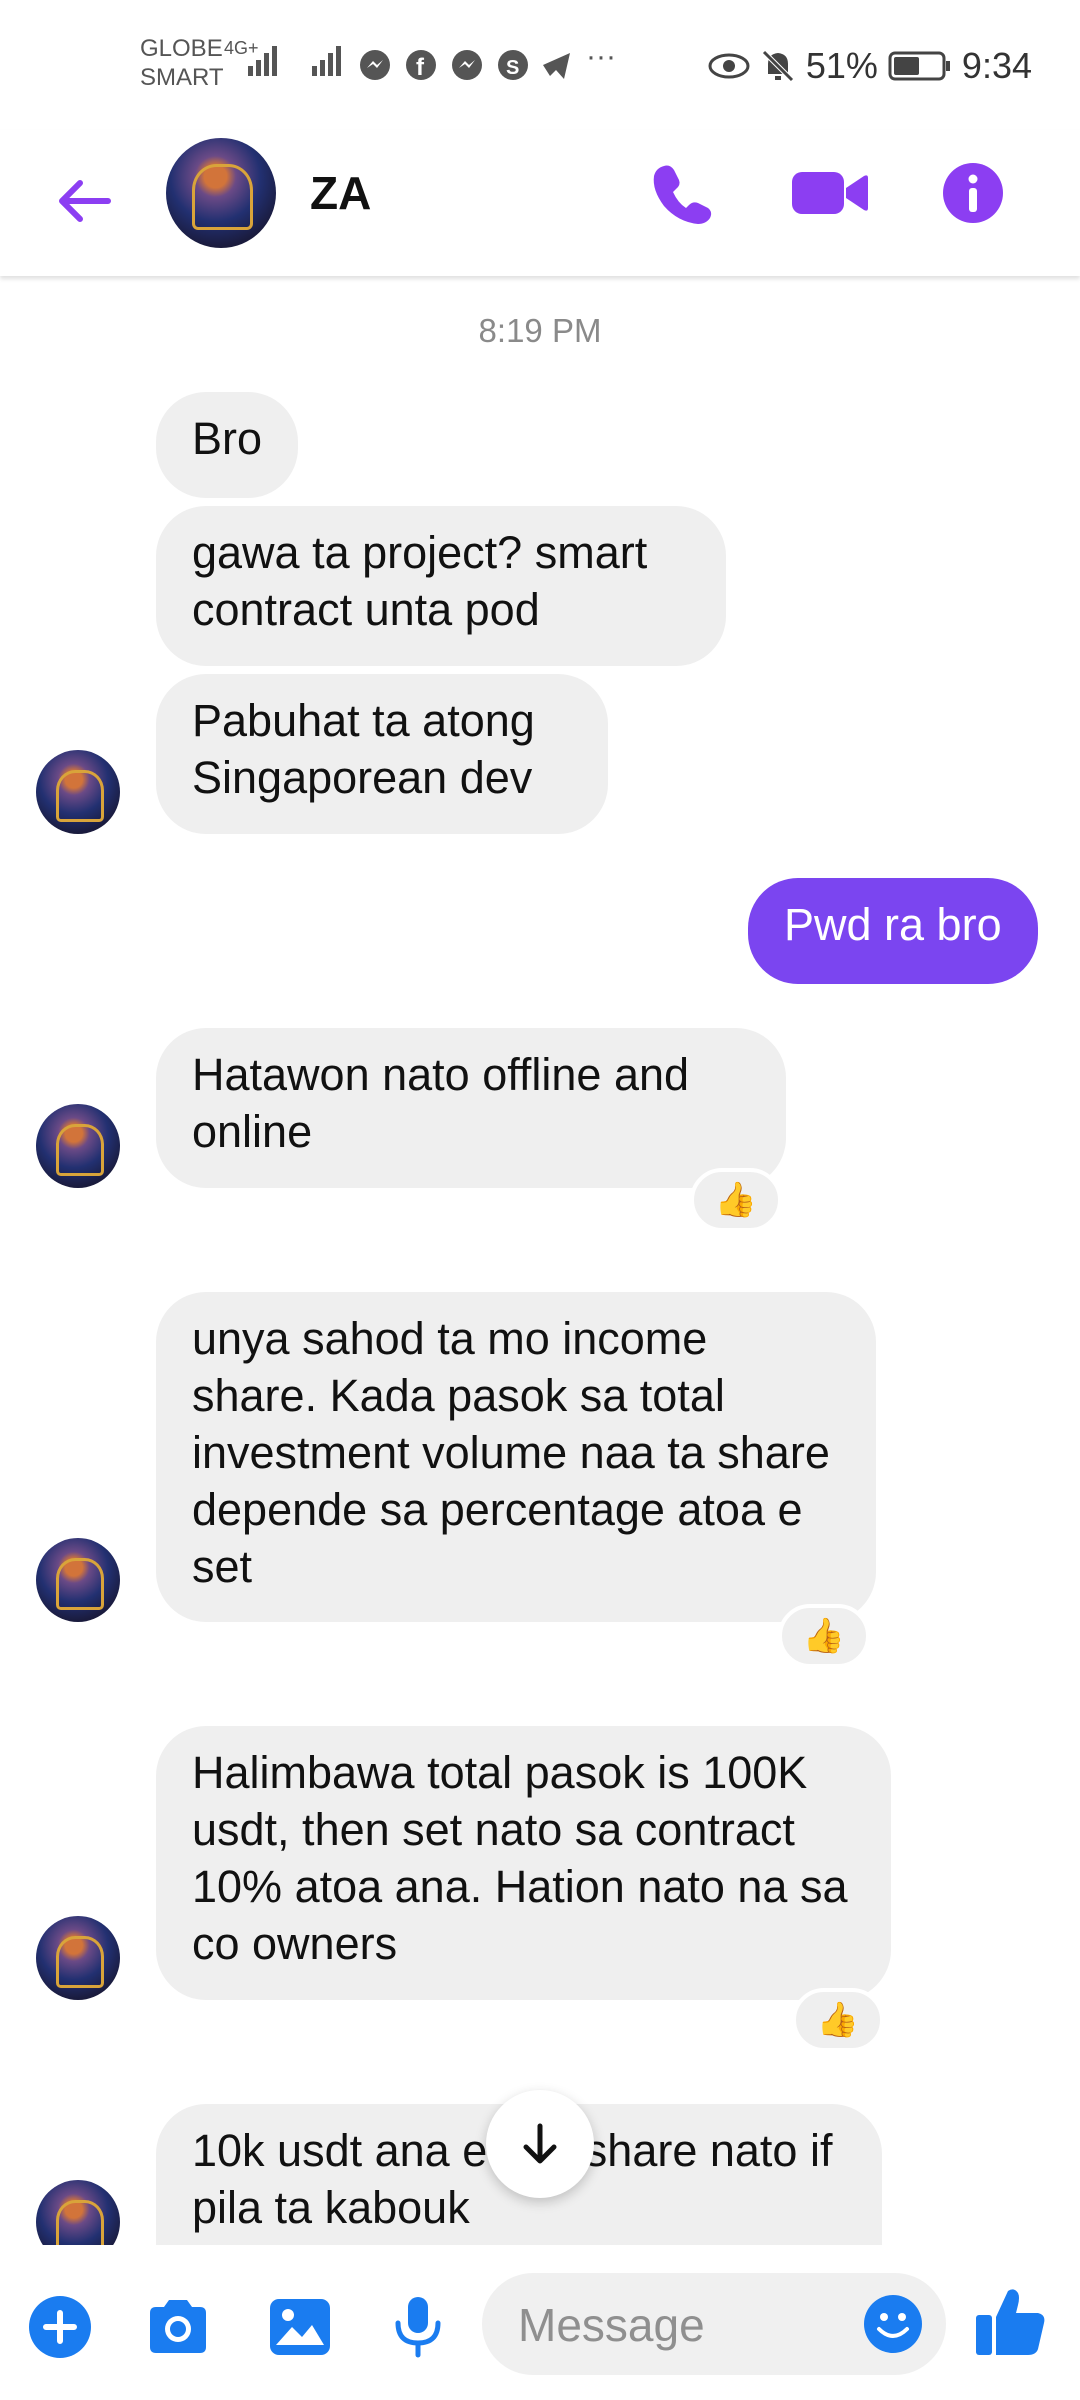 This screenshot has height=2400, width=1080. What do you see at coordinates (601, 56) in the screenshot?
I see `overflow-indicator: ···` at bounding box center [601, 56].